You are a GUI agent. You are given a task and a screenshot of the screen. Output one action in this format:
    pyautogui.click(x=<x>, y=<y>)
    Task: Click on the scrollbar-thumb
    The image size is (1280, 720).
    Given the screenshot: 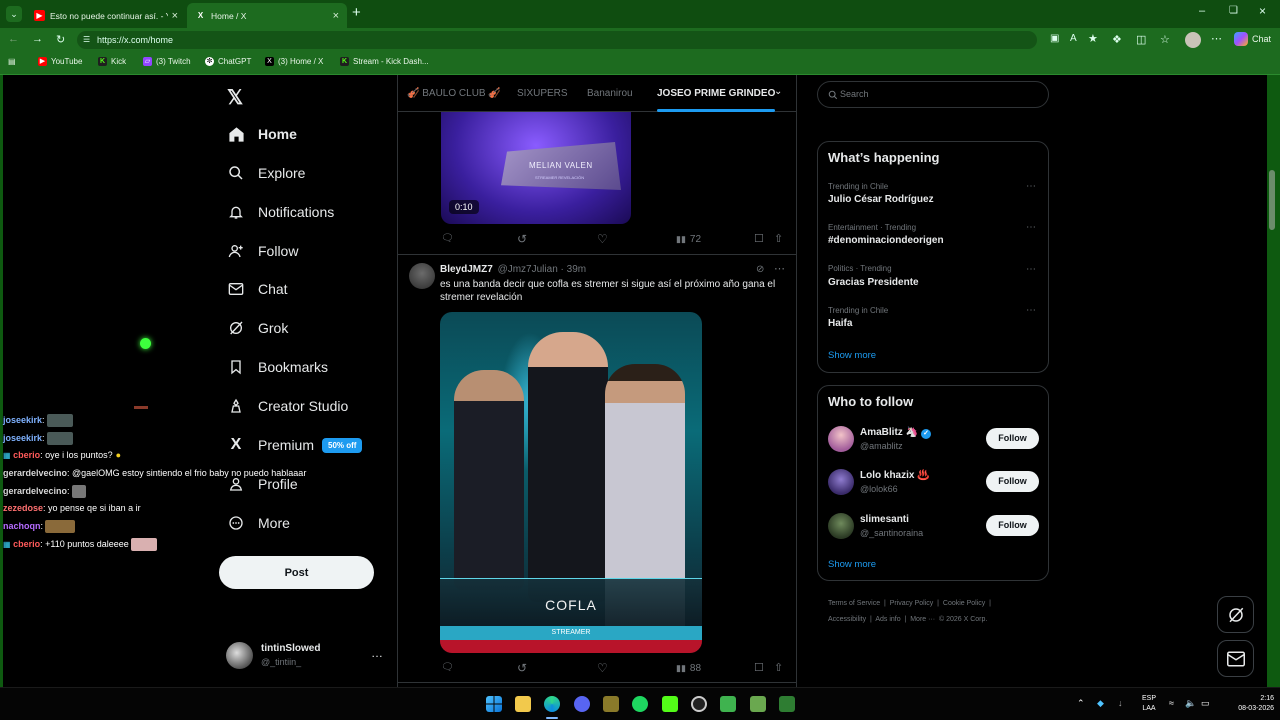 What is the action you would take?
    pyautogui.click(x=1272, y=200)
    